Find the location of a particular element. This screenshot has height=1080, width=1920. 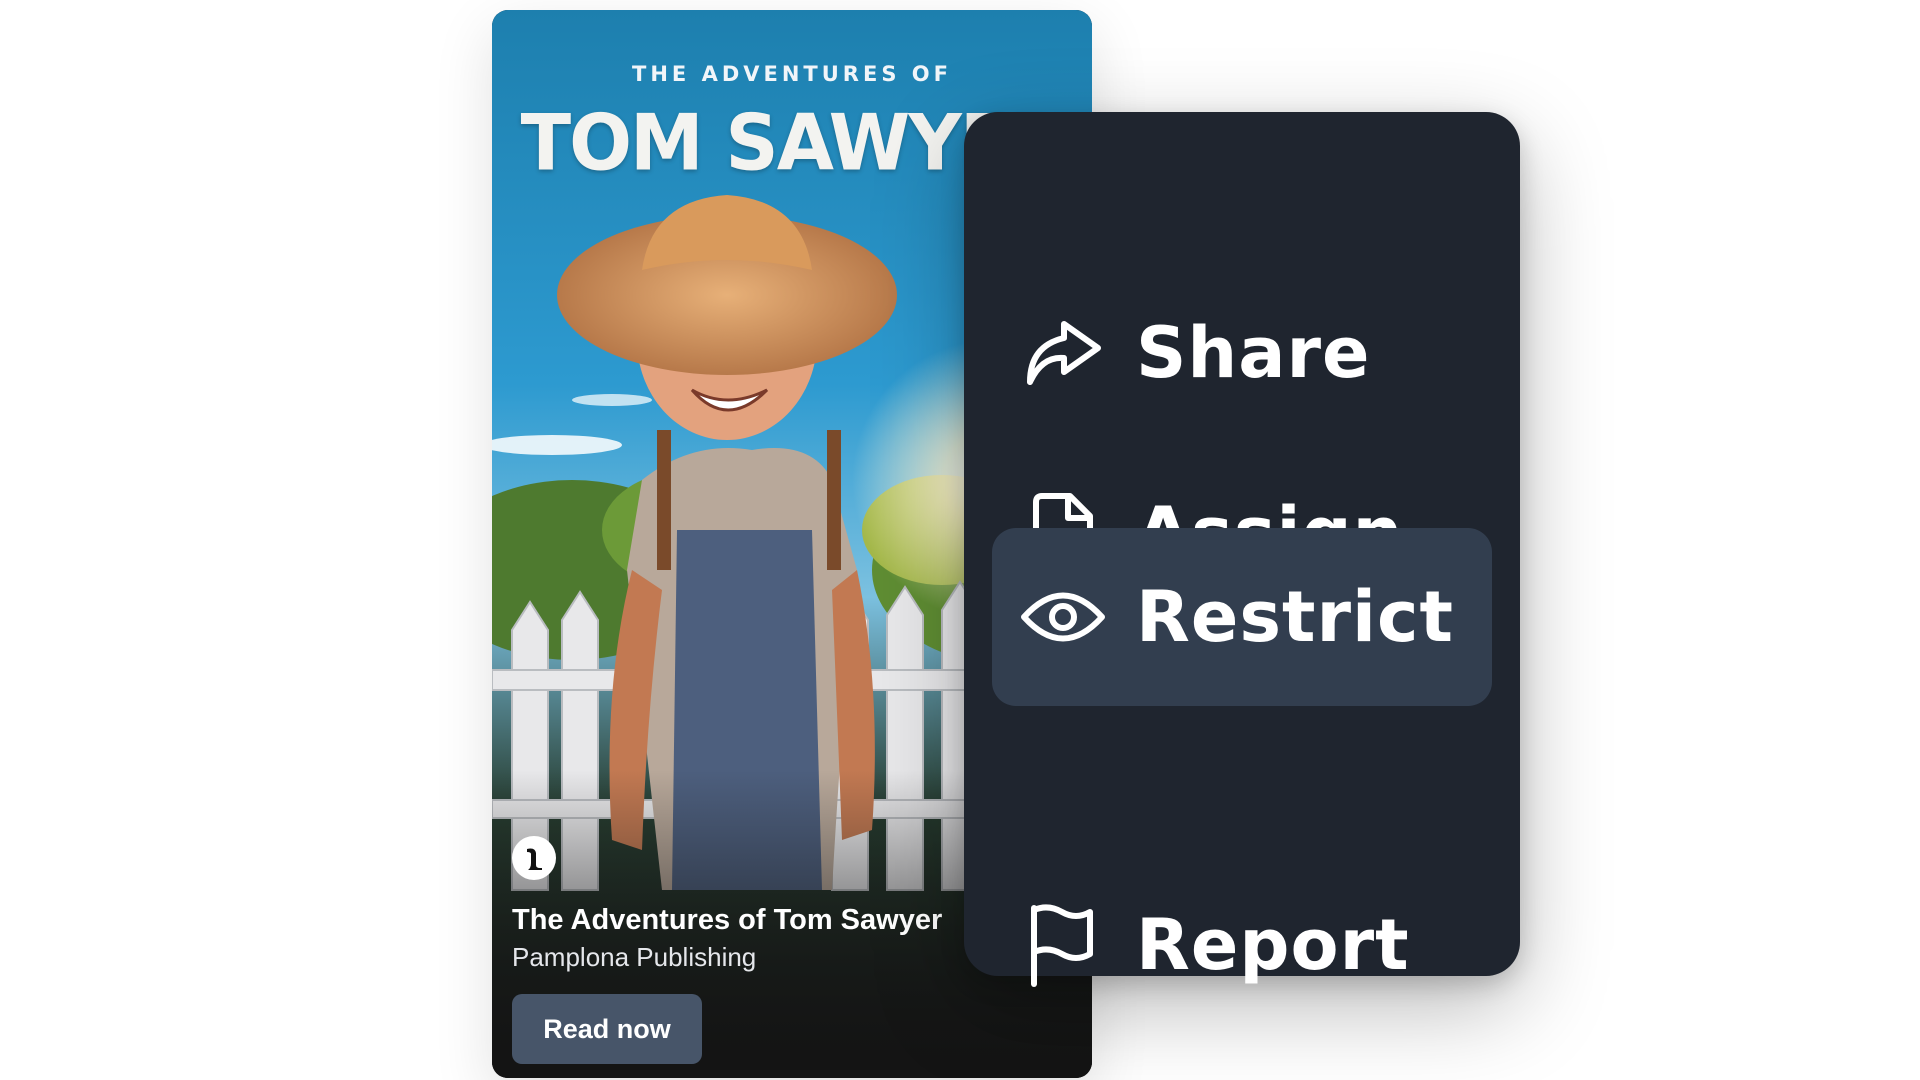

menu-item-share: Share is located at coordinates (1242, 353).